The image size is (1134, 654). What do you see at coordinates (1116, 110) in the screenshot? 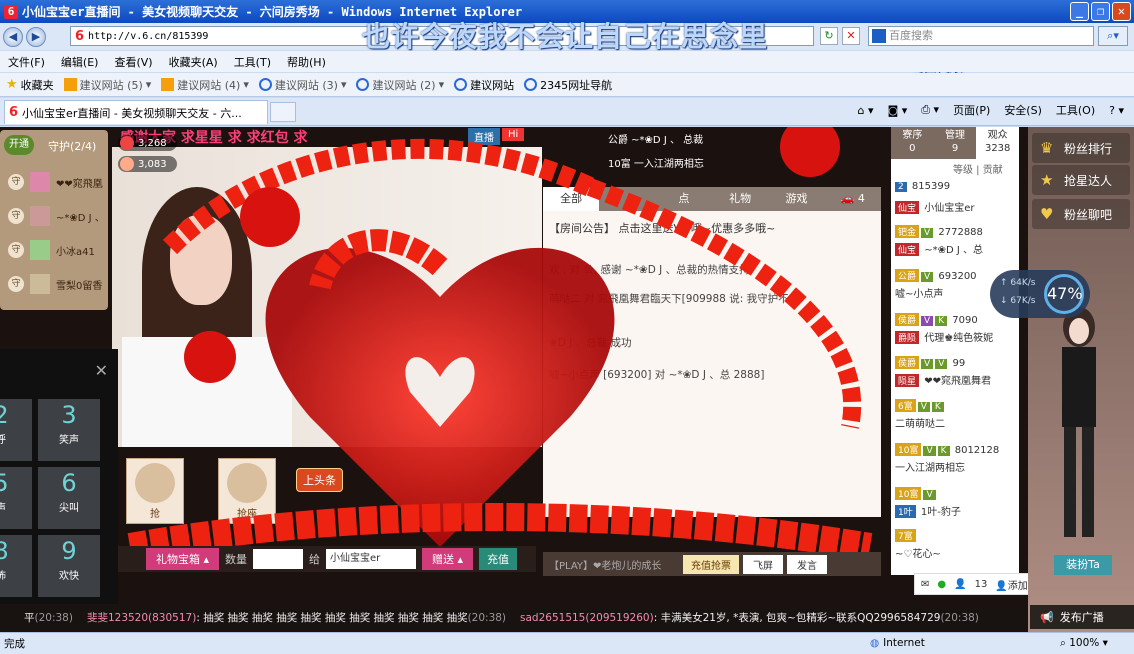
I see `help-icon: ? ▾` at bounding box center [1116, 110].